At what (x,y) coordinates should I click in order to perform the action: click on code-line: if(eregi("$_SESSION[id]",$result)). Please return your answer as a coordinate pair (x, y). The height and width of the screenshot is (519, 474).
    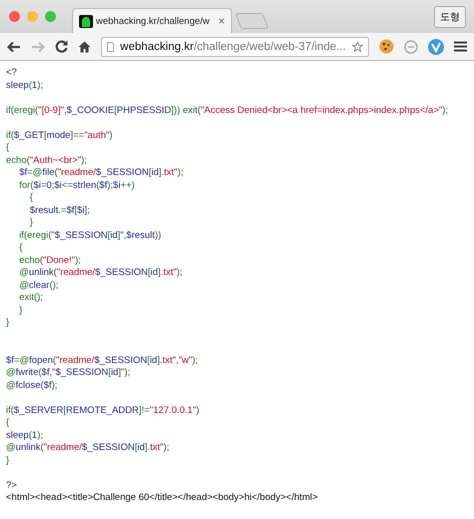
    Looking at the image, I should click on (90, 236).